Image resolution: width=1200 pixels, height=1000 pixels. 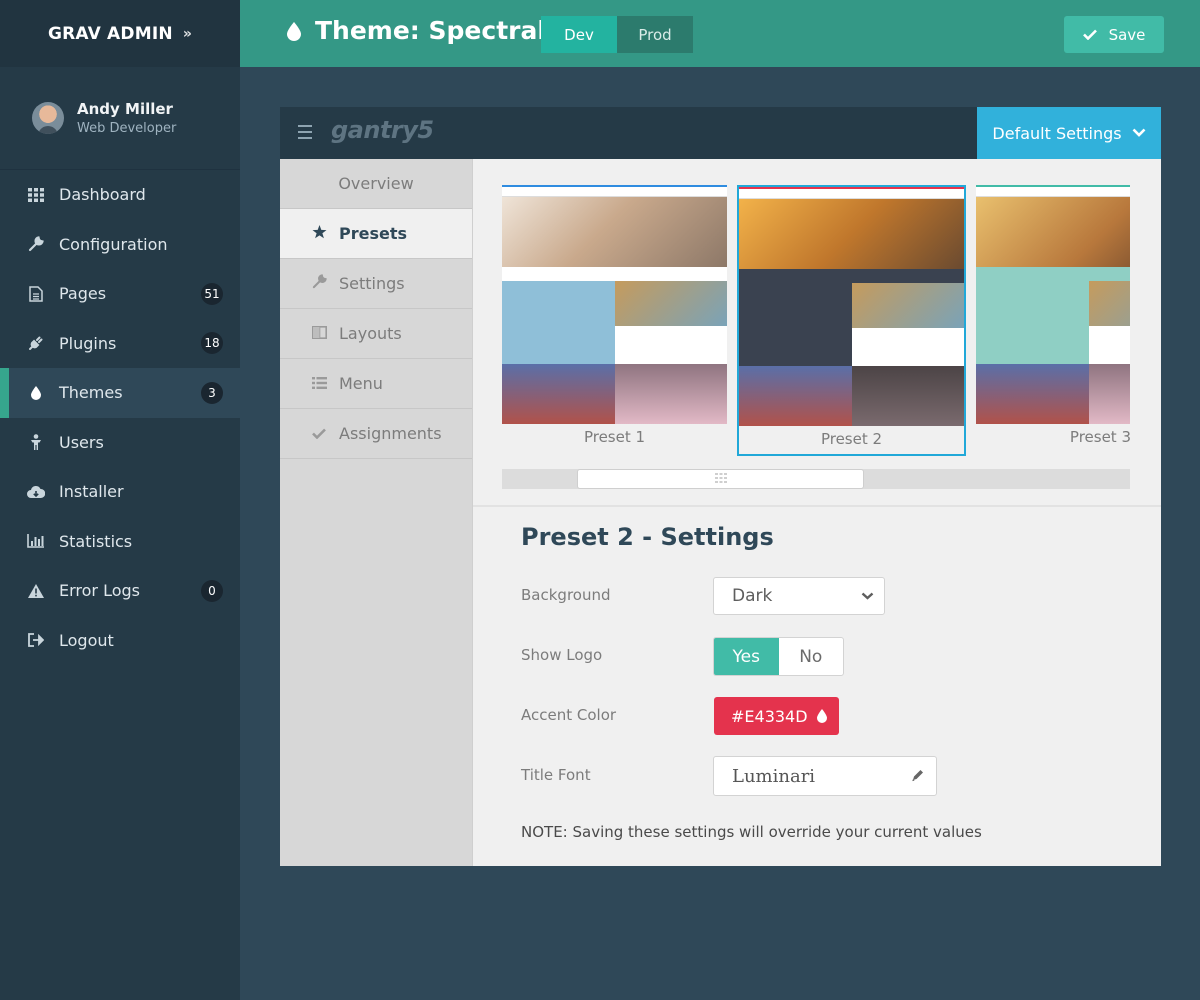 I want to click on menu-item-assignments: Assignments, so click(x=376, y=434).